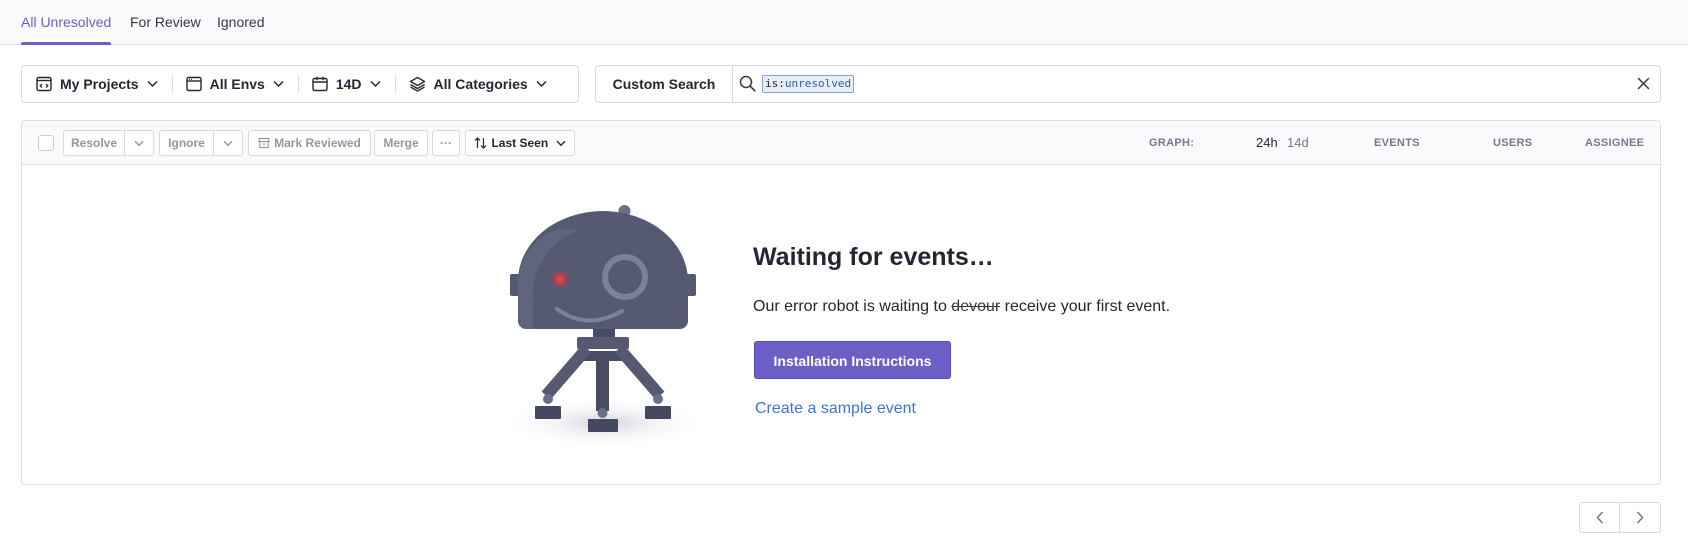 Image resolution: width=1688 pixels, height=551 pixels. What do you see at coordinates (66, 22) in the screenshot?
I see `tab-all-unresolved: All Unresolved` at bounding box center [66, 22].